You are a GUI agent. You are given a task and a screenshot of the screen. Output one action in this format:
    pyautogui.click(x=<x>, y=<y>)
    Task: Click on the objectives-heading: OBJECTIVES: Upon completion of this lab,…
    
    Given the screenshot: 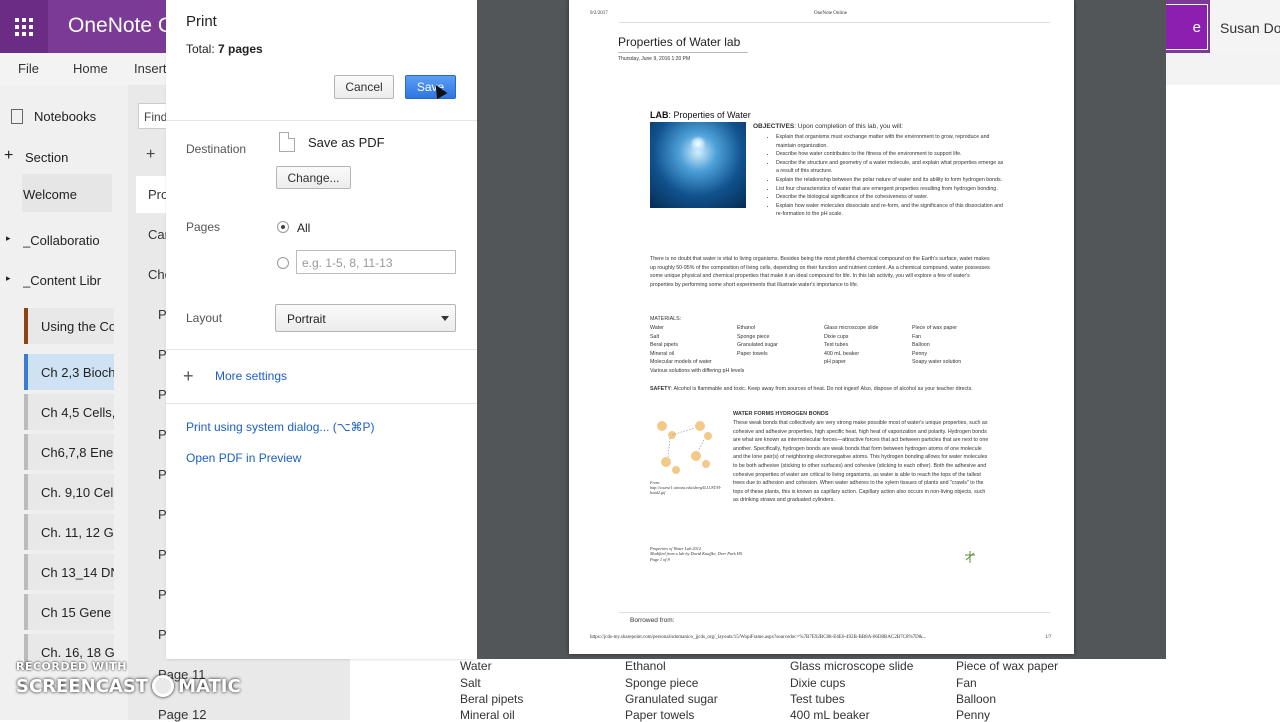 What is the action you would take?
    pyautogui.click(x=828, y=126)
    